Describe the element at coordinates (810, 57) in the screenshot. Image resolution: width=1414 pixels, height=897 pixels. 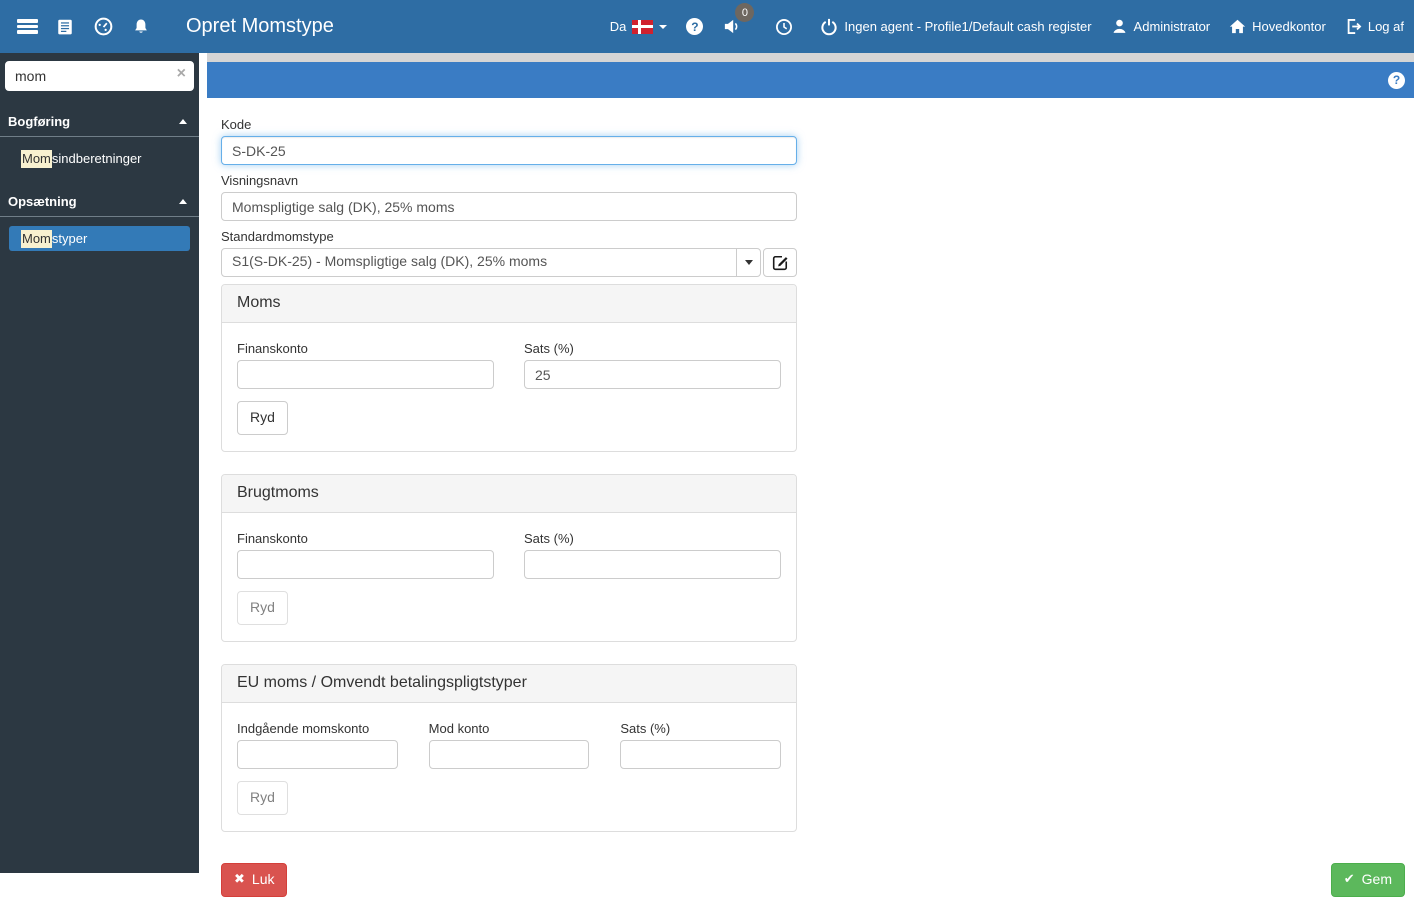
I see `top-strip` at that location.